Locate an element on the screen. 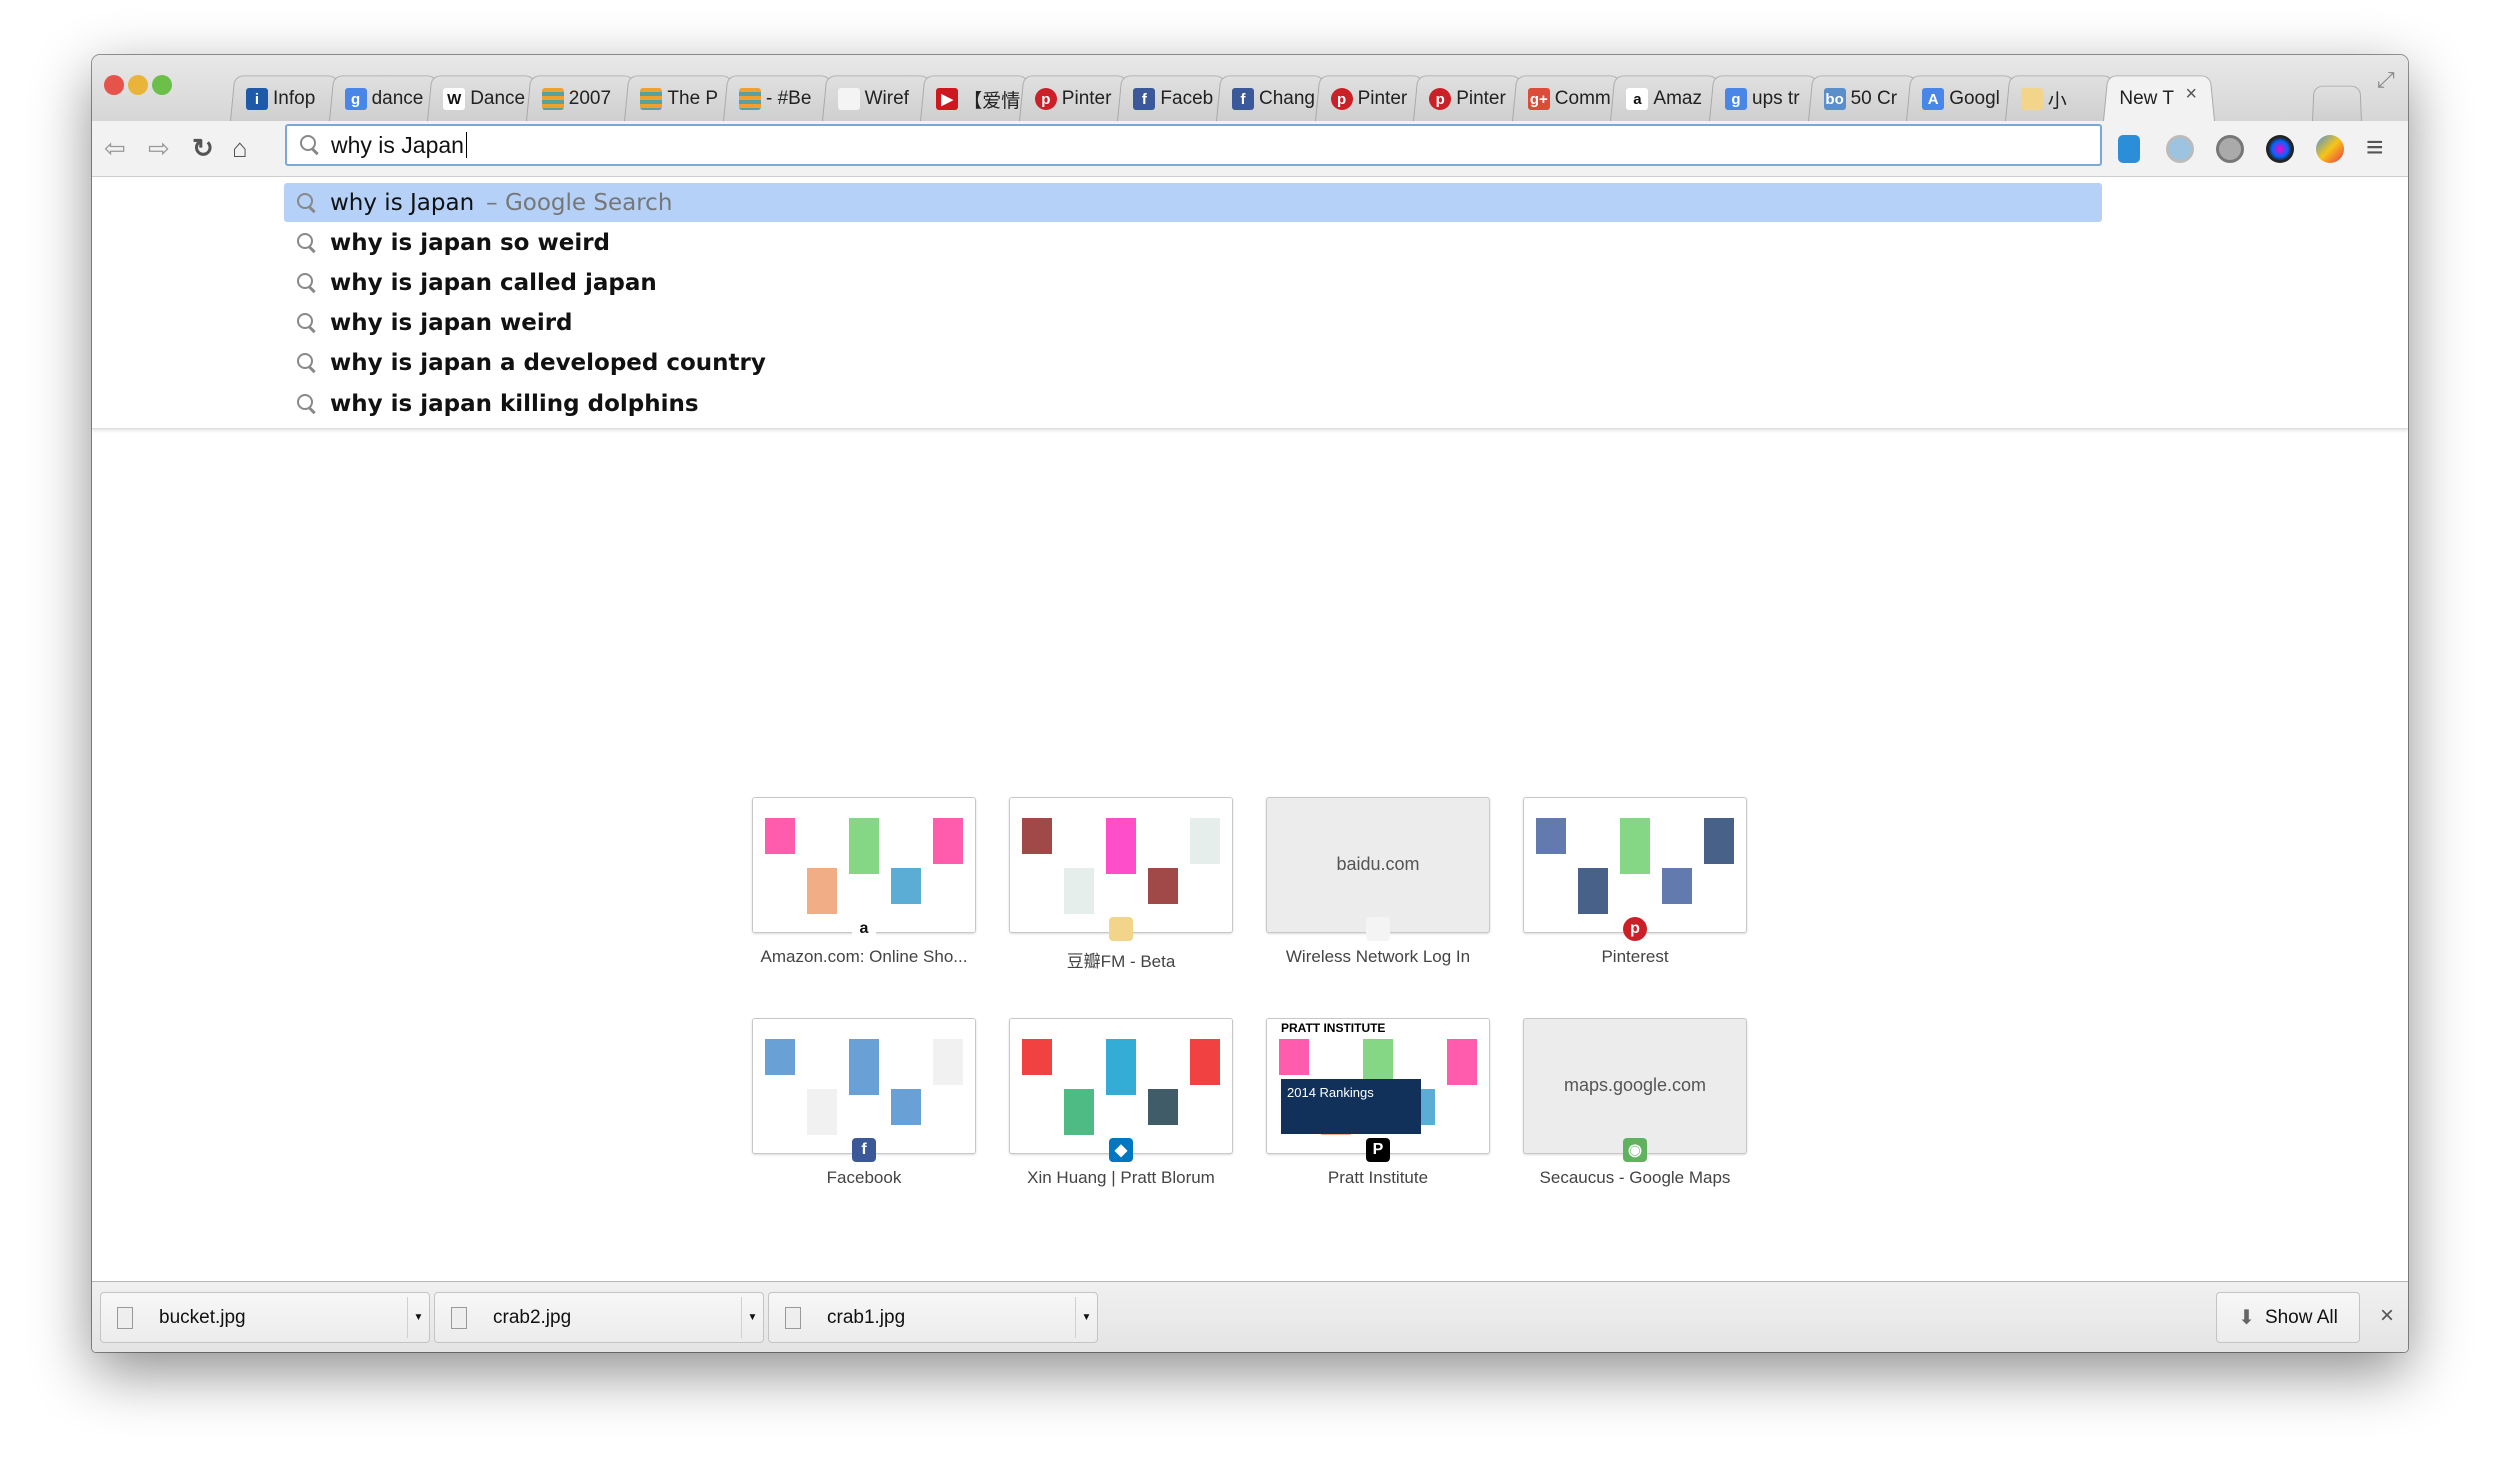  tab-label: i Infop is located at coordinates (288, 99).